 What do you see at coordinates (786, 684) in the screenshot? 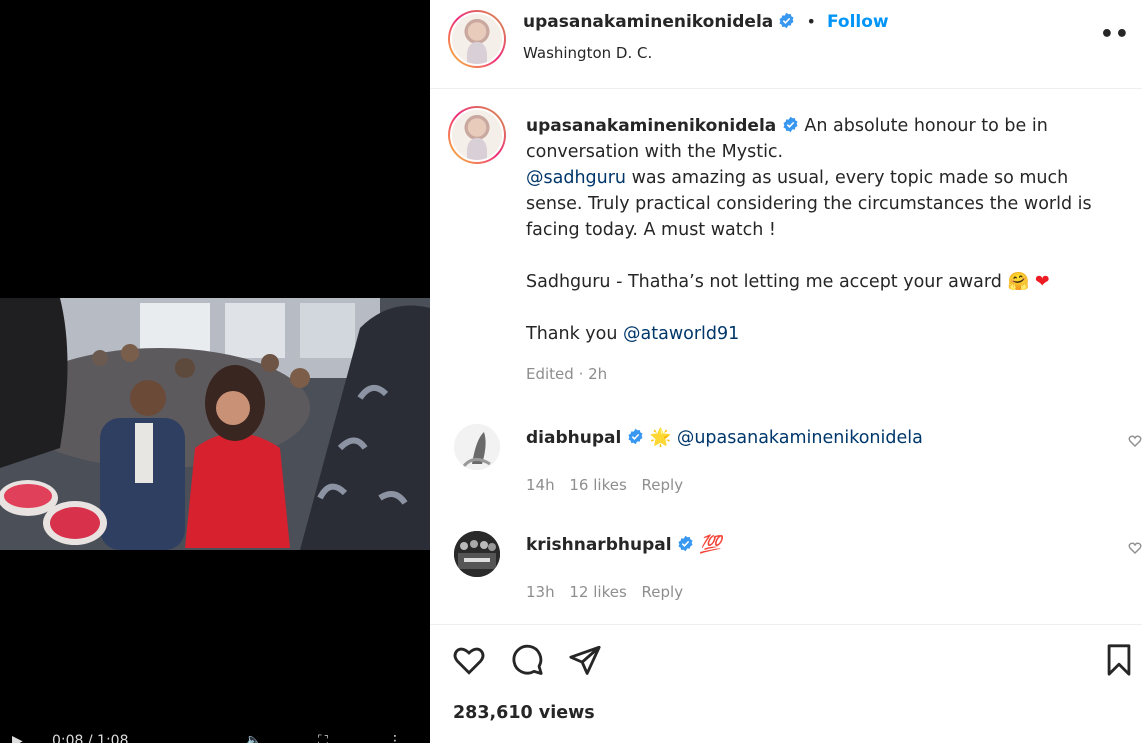
I see `post-actions` at bounding box center [786, 684].